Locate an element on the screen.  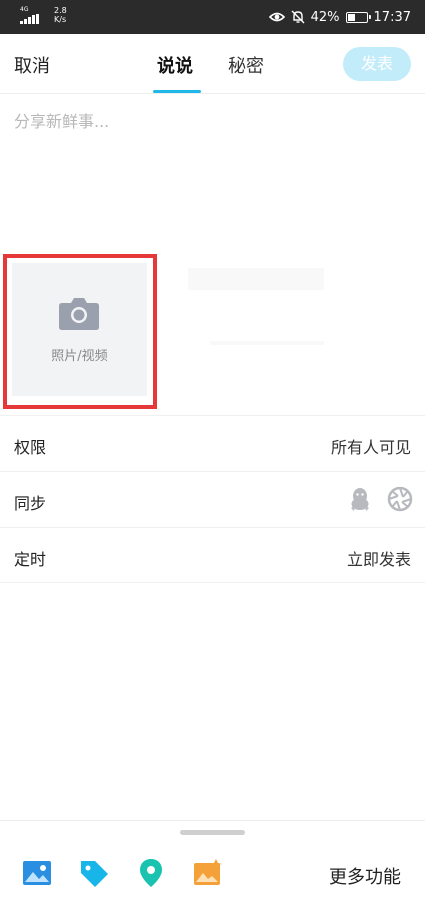
location-icon is located at coordinates (151, 873).